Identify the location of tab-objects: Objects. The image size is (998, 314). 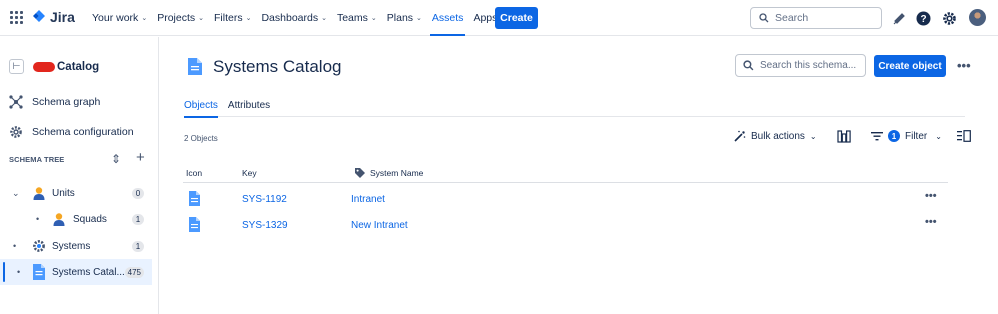
(201, 109).